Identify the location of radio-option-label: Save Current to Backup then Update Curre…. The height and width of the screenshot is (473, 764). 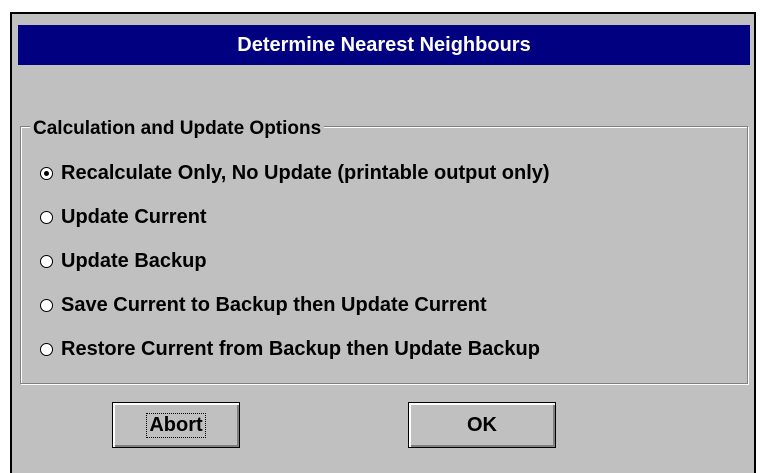
(274, 305).